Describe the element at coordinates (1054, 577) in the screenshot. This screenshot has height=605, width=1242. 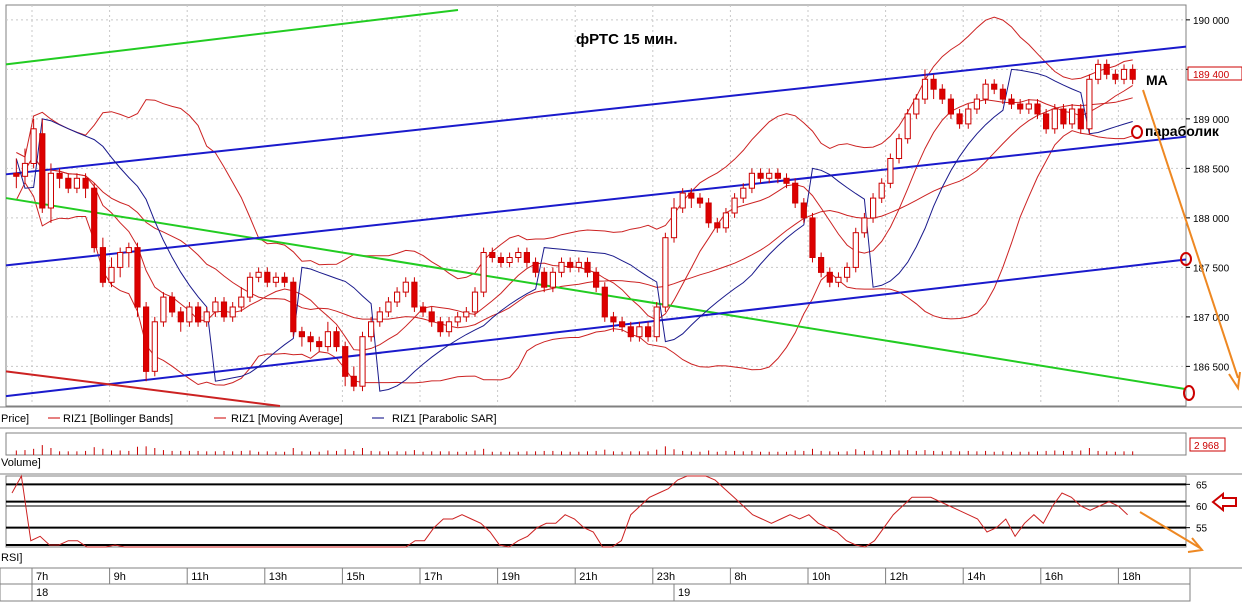
I see `time-tick-label: 16h` at that location.